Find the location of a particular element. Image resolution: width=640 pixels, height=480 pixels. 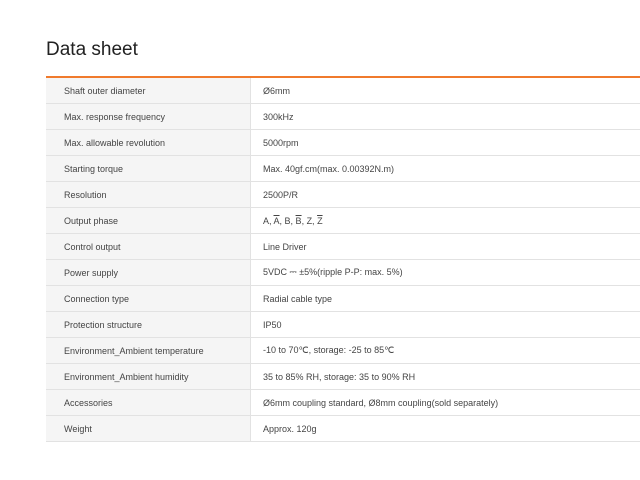

table-row: Weight Approx. 120g is located at coordinates (343, 428).